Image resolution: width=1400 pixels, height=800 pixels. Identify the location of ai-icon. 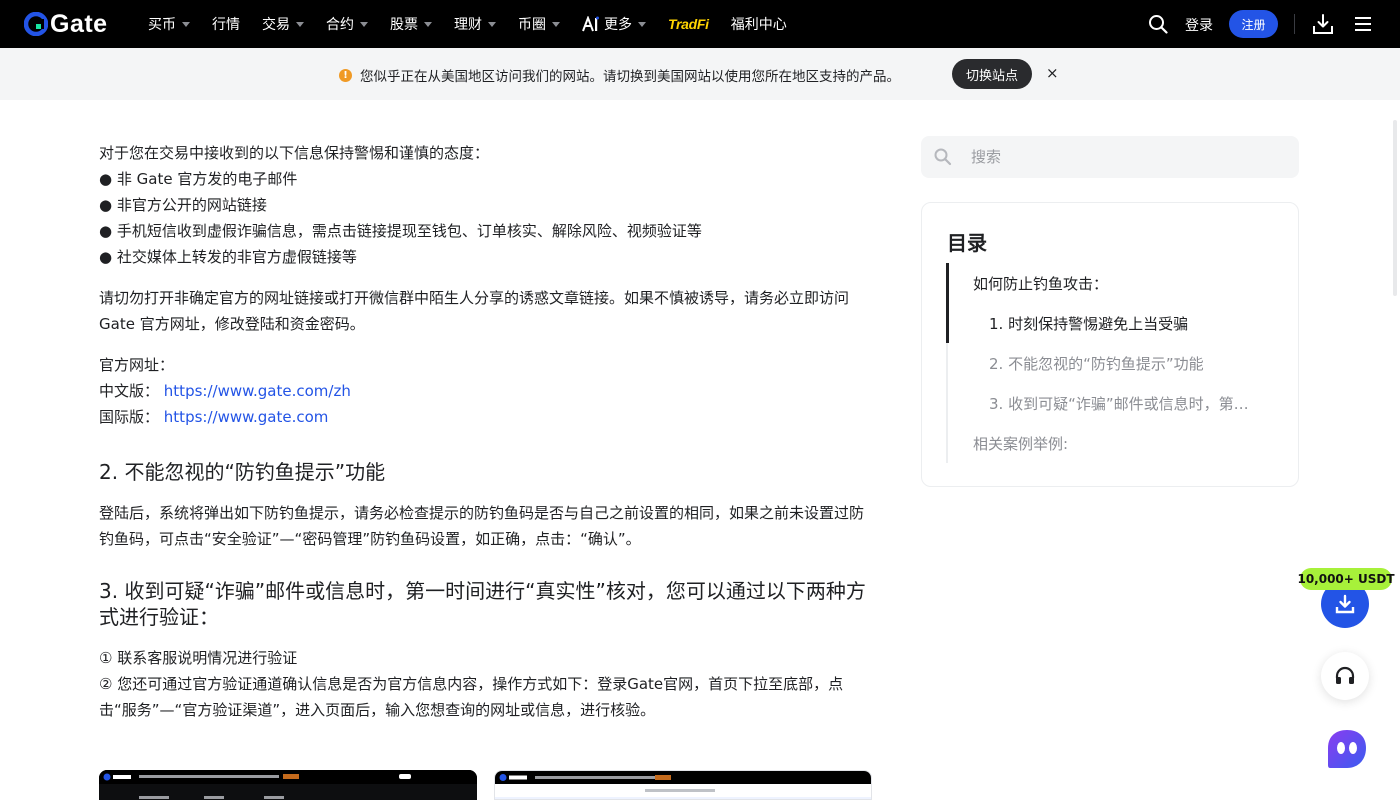
(590, 24).